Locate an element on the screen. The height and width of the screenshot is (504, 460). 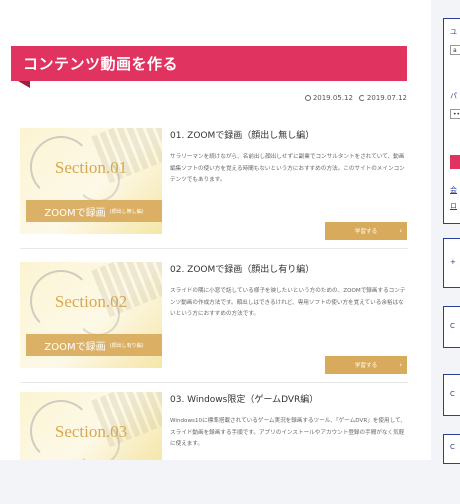
thumbnail-caption: ZOOMで録画 (顔出し有り編) is located at coordinates (94, 345).